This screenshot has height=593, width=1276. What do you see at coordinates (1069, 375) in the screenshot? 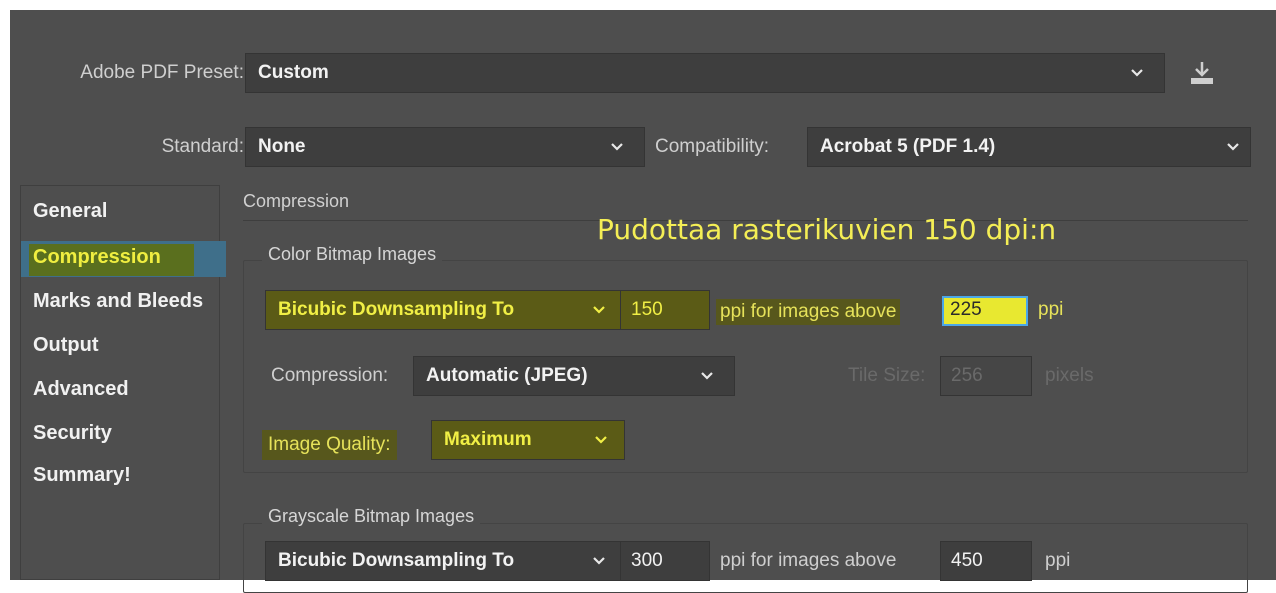
I see `tile-size-unit: pixels` at bounding box center [1069, 375].